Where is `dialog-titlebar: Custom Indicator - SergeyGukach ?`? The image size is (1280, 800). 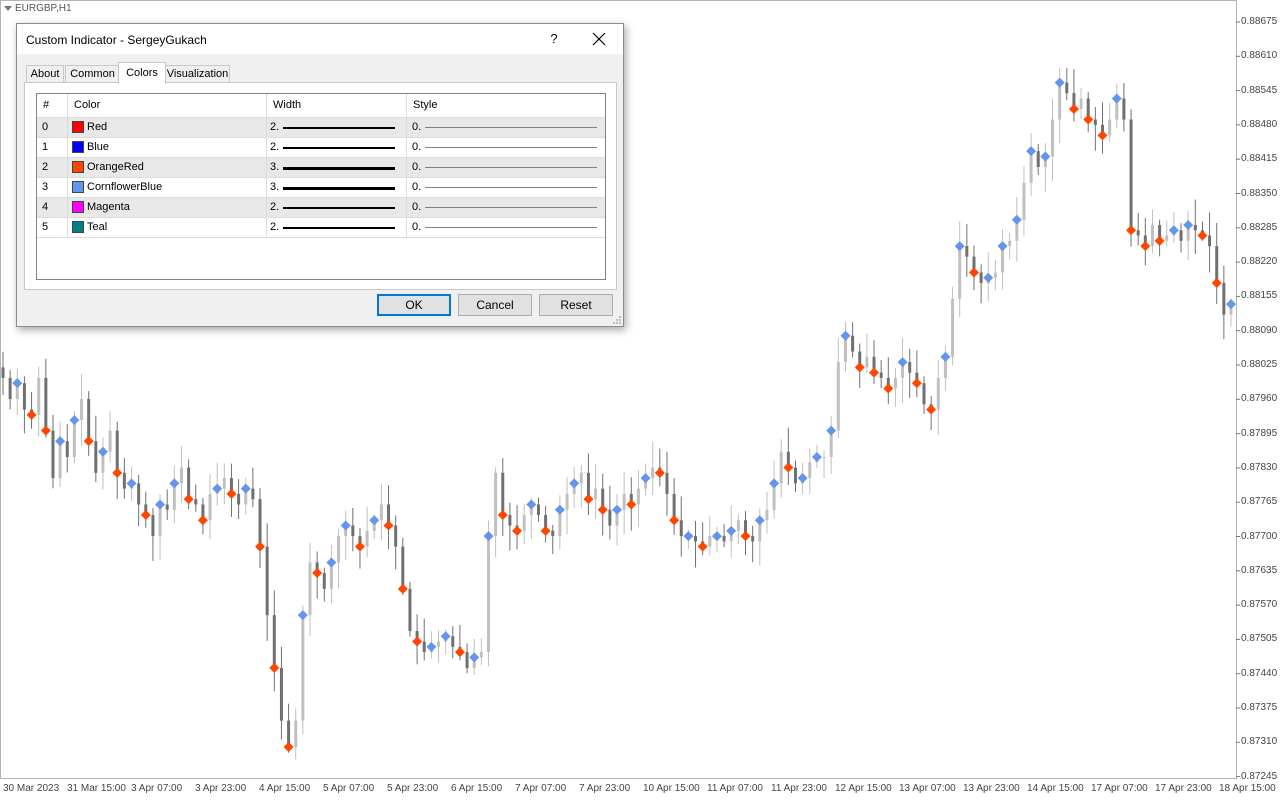 dialog-titlebar: Custom Indicator - SergeyGukach ? is located at coordinates (320, 39).